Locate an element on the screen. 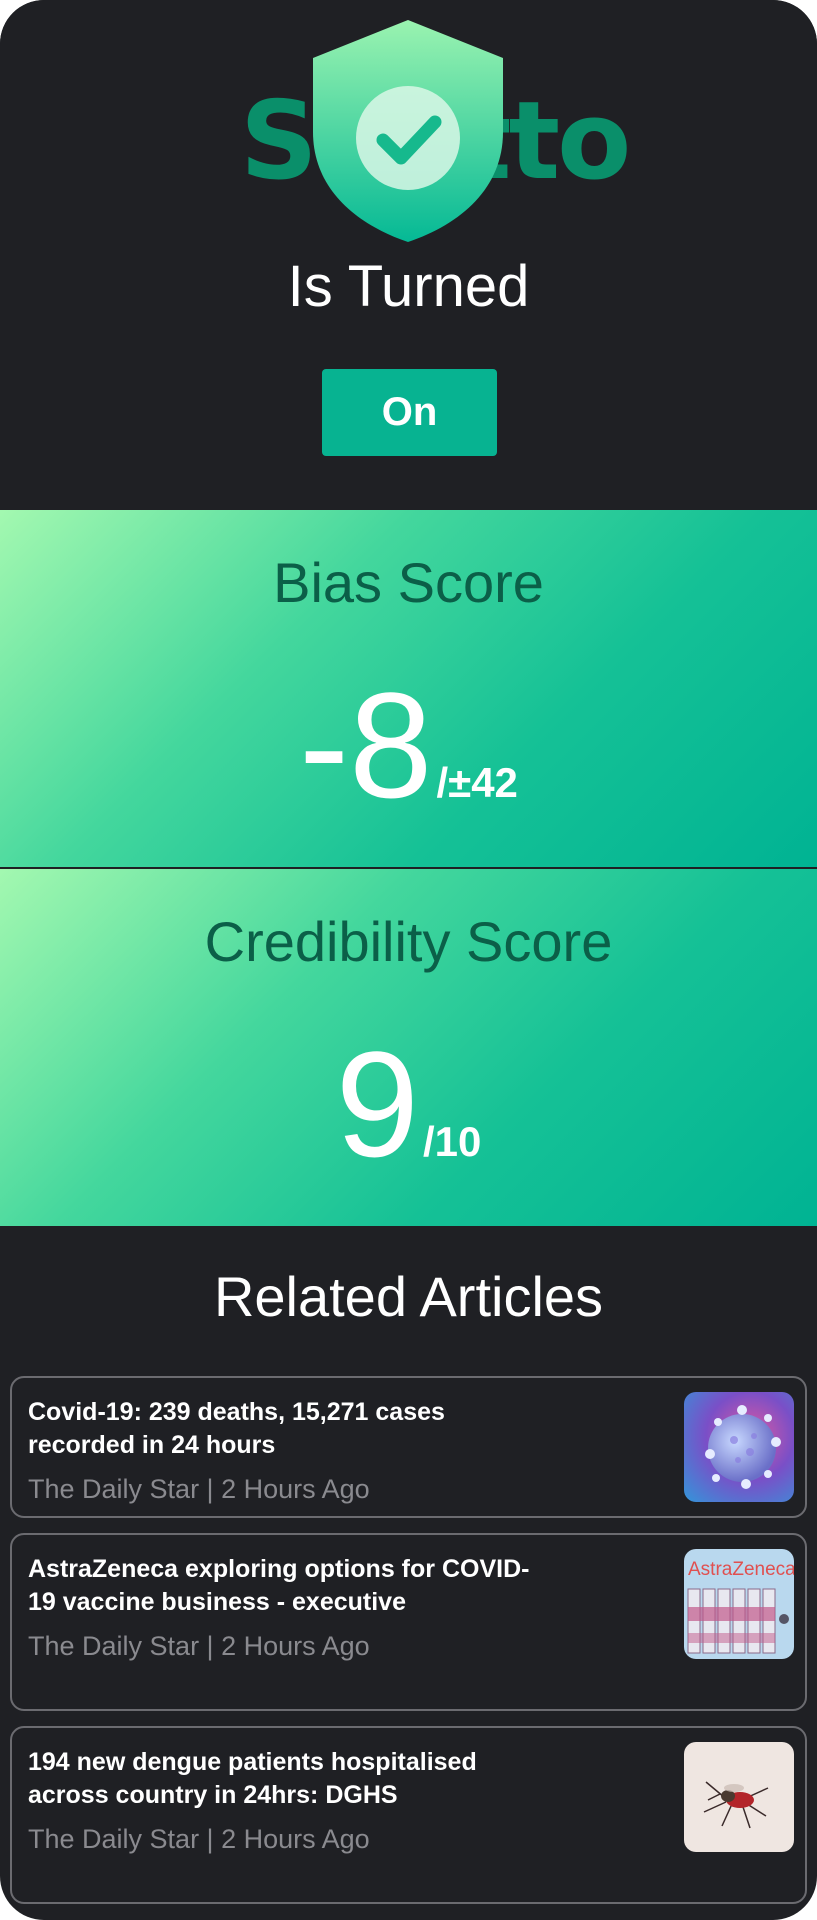 The image size is (817, 1920). bias-score-value: -8 is located at coordinates (366, 745).